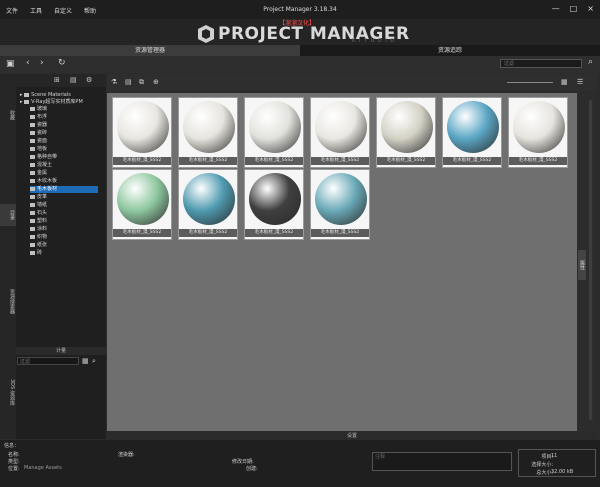  What do you see at coordinates (85, 361) in the screenshot?
I see `filter-options-icon: ▦` at bounding box center [85, 361].